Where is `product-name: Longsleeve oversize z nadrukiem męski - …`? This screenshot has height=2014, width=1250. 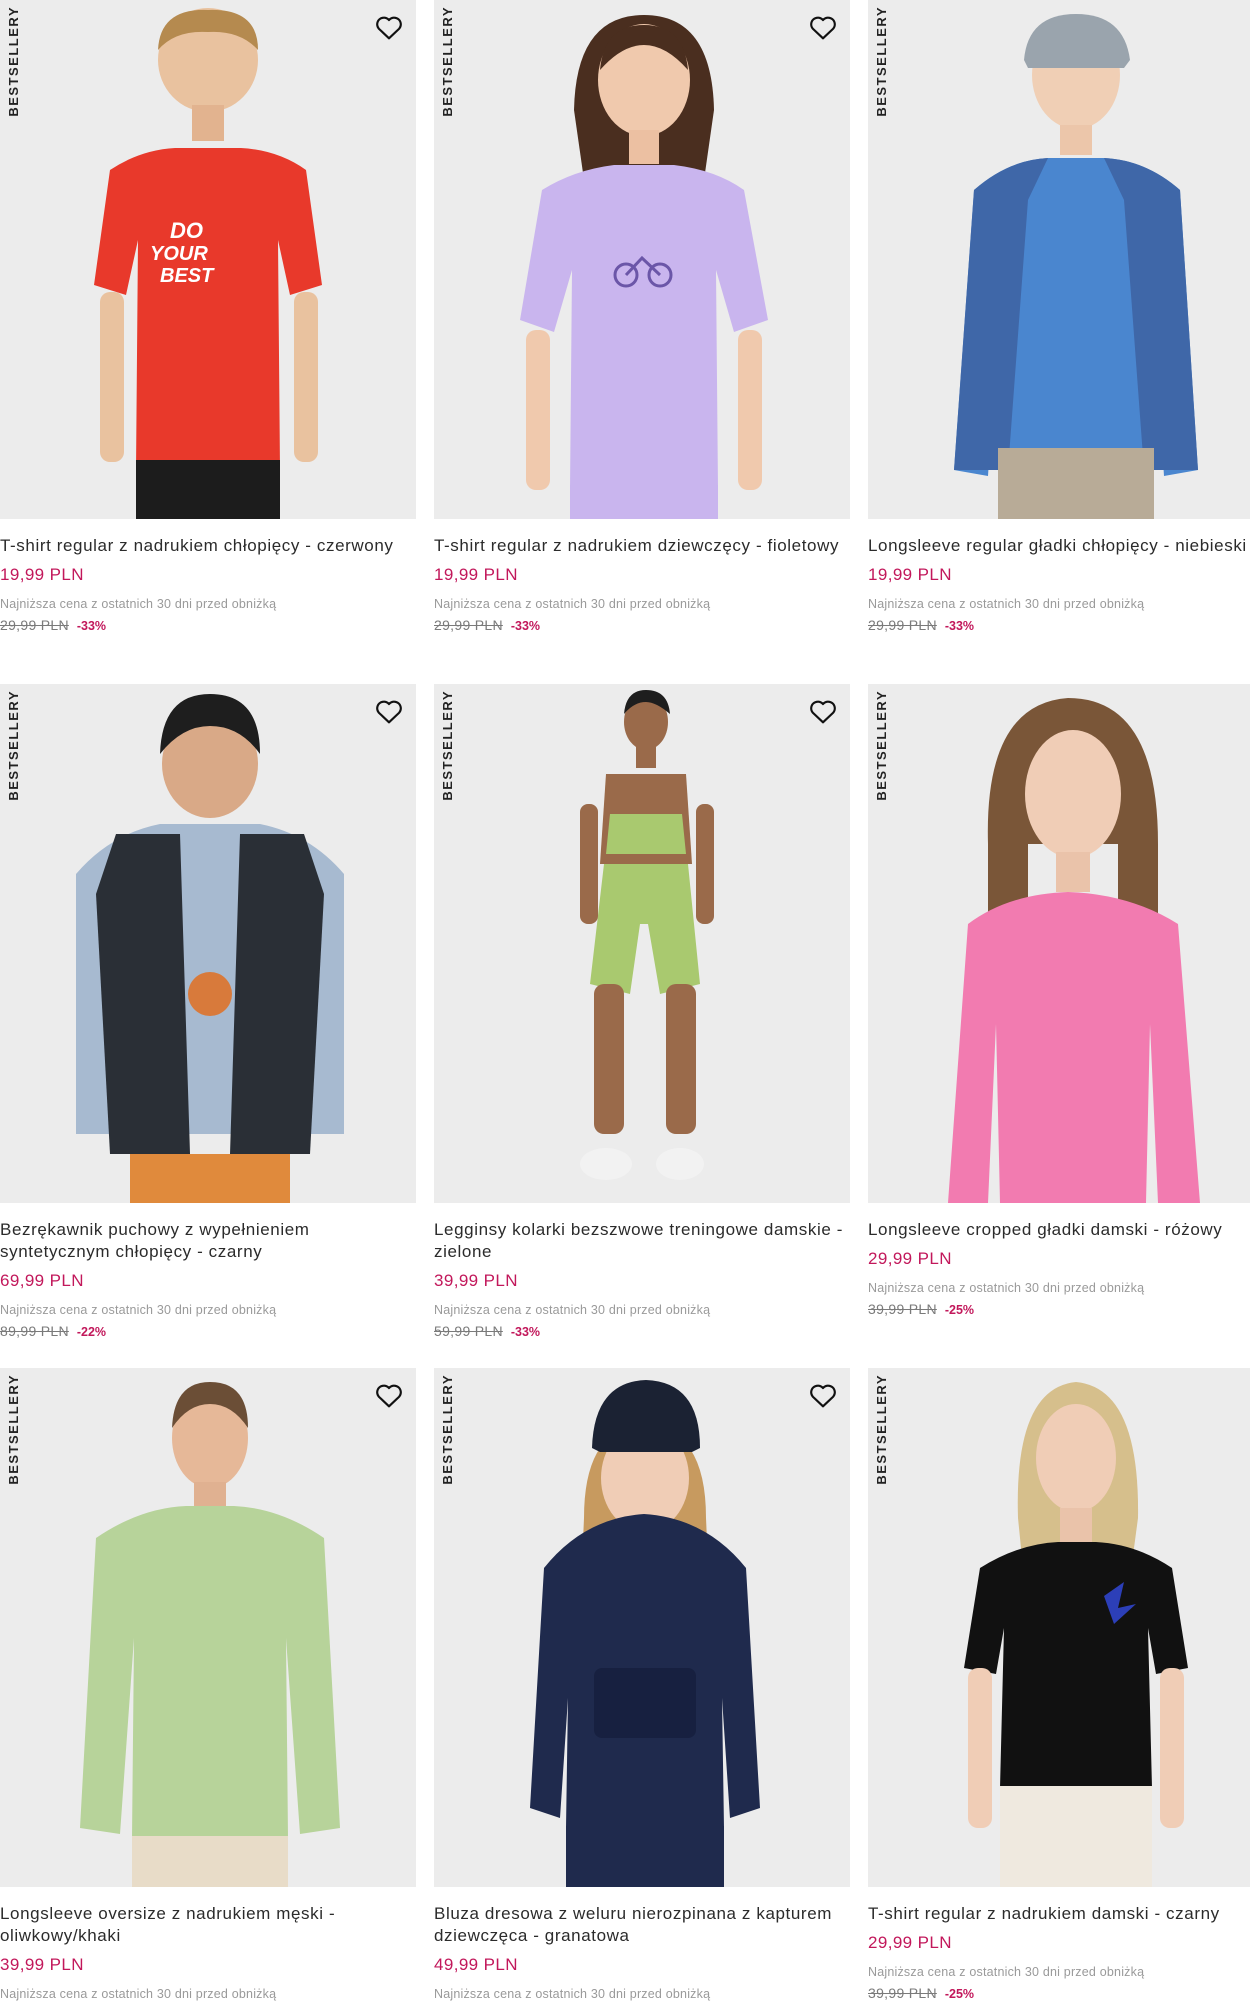
product-name: Longsleeve oversize z nadrukiem męski - … is located at coordinates (205, 1925).